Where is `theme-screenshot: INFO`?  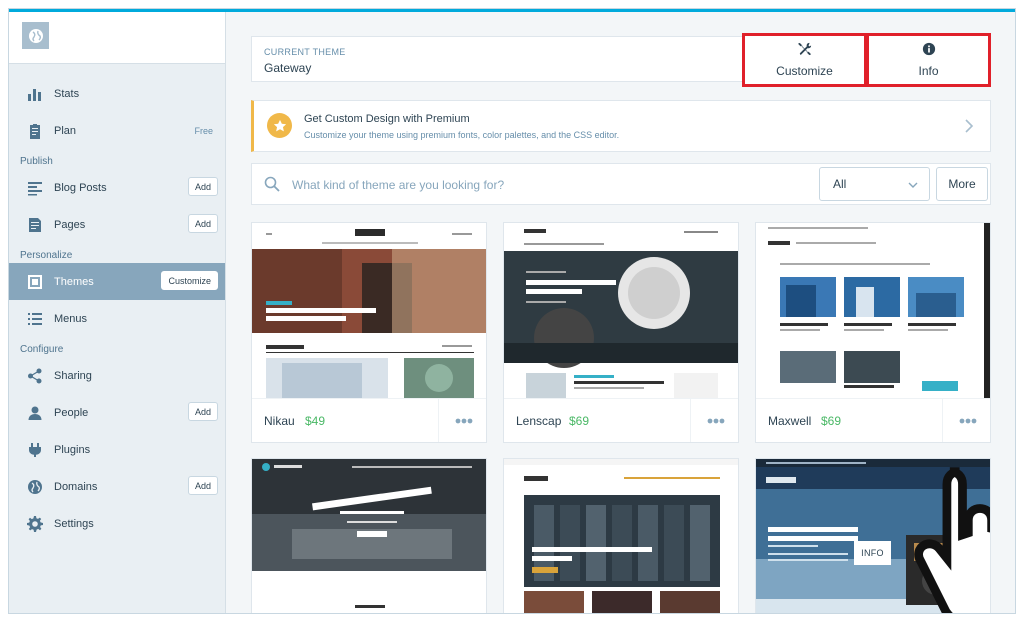
theme-screenshot: INFO is located at coordinates (873, 536).